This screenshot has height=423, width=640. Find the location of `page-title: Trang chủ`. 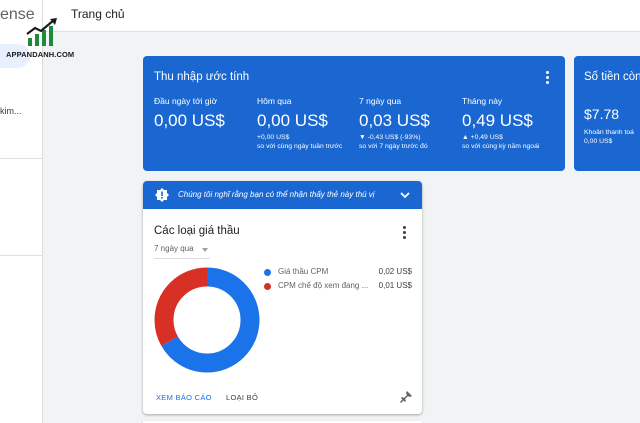

page-title: Trang chủ is located at coordinates (98, 14).